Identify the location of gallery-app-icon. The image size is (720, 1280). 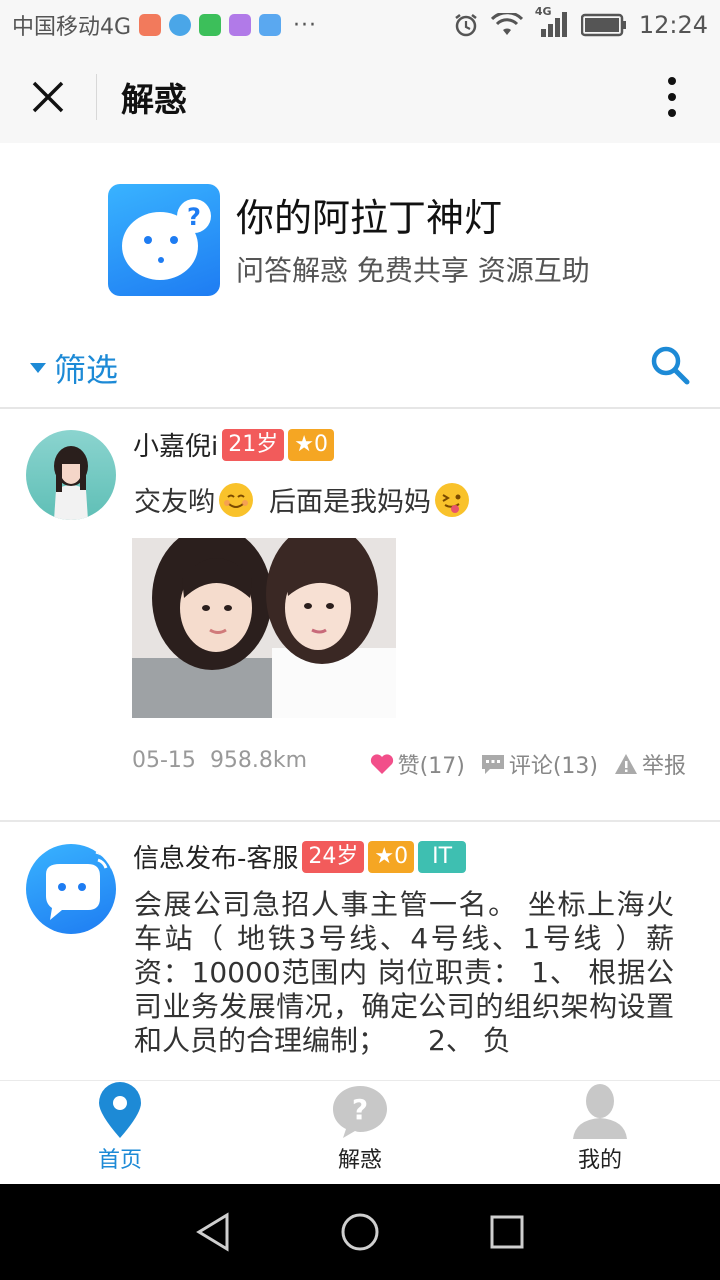
(240, 25).